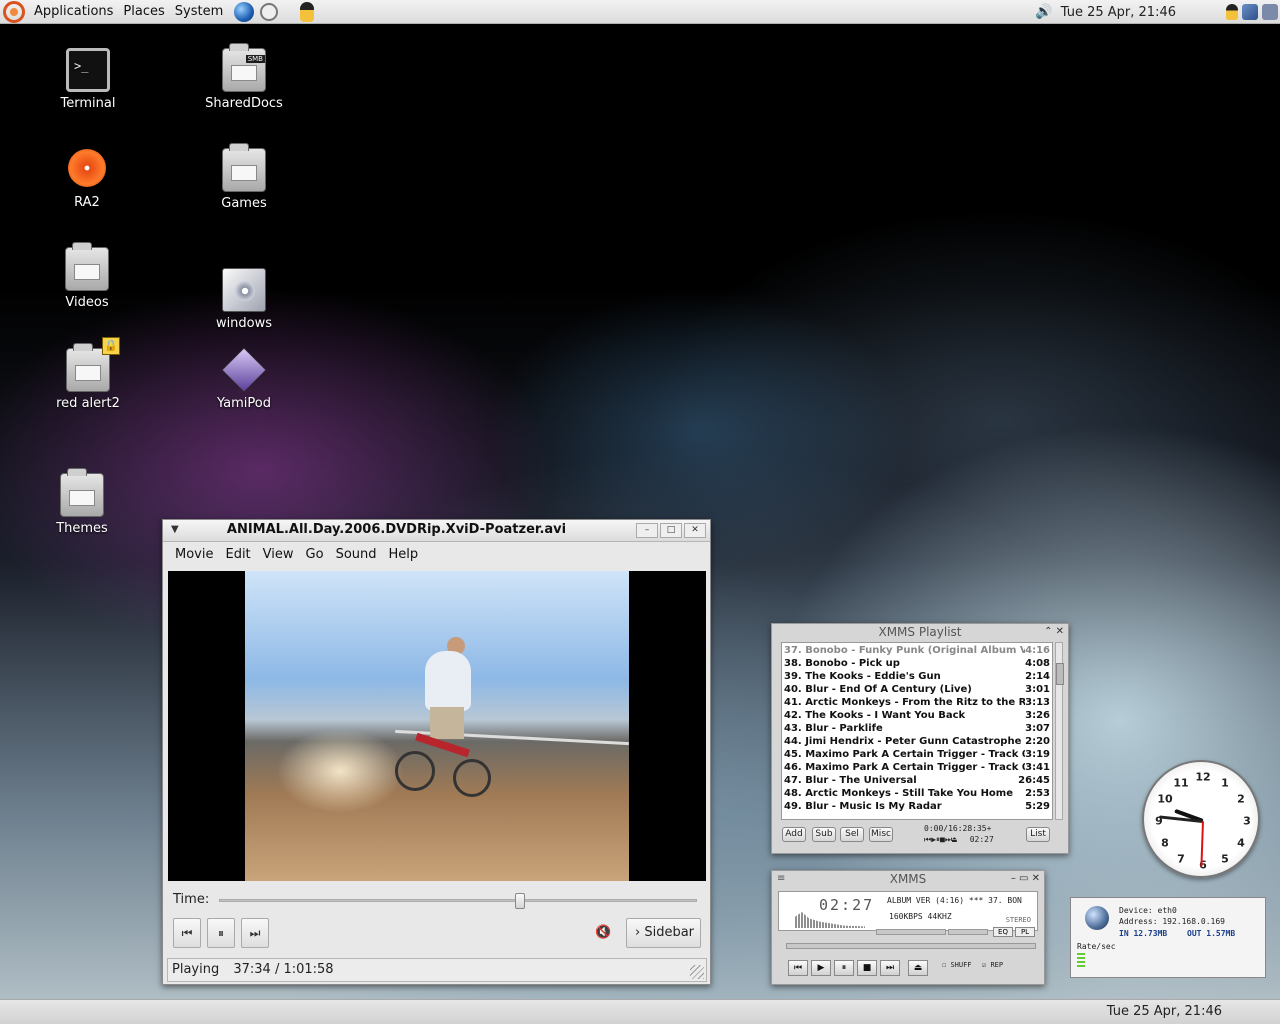 The width and height of the screenshot is (1280, 1024). What do you see at coordinates (917, 676) in the screenshot?
I see `playlist-item: 39. The Kooks - Eddie's Gun 2:14` at bounding box center [917, 676].